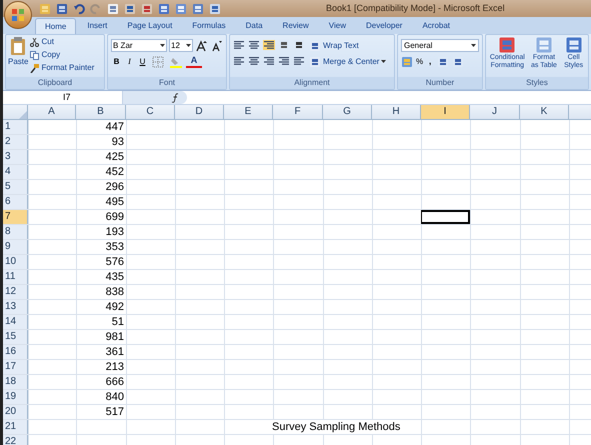 This screenshot has height=445, width=591. What do you see at coordinates (15, 202) in the screenshot?
I see `row-header: 6` at bounding box center [15, 202].